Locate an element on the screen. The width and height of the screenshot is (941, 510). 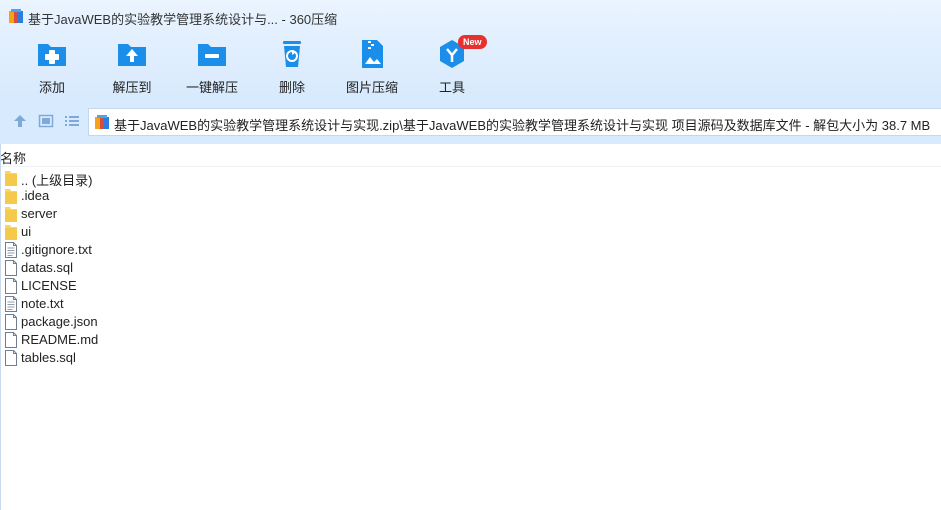
archive-file-icon is located at coordinates (102, 122).